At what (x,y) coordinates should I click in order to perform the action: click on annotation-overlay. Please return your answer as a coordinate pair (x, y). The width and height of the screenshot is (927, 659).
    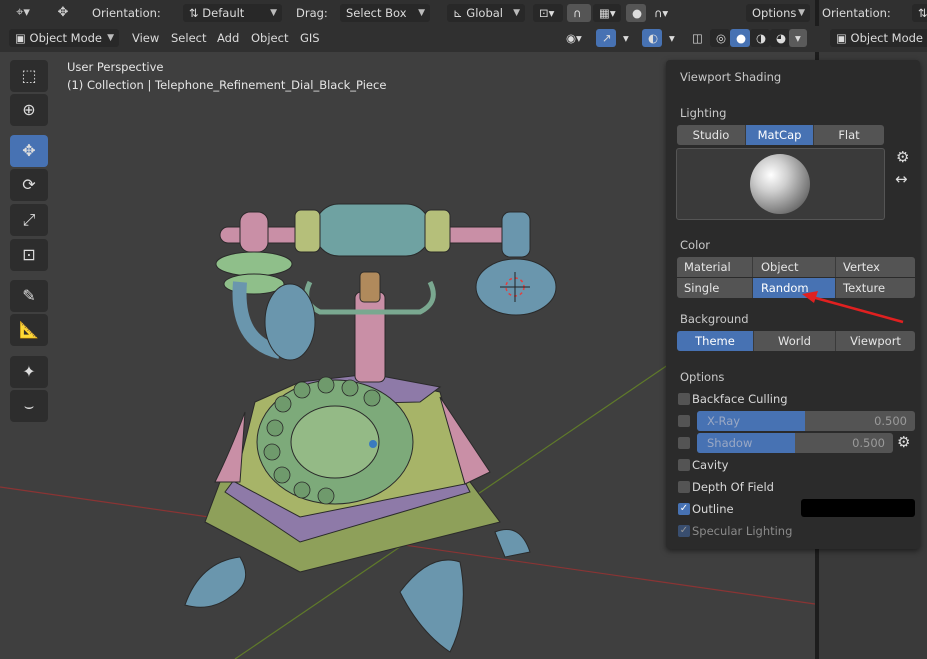
    Looking at the image, I should click on (853, 307).